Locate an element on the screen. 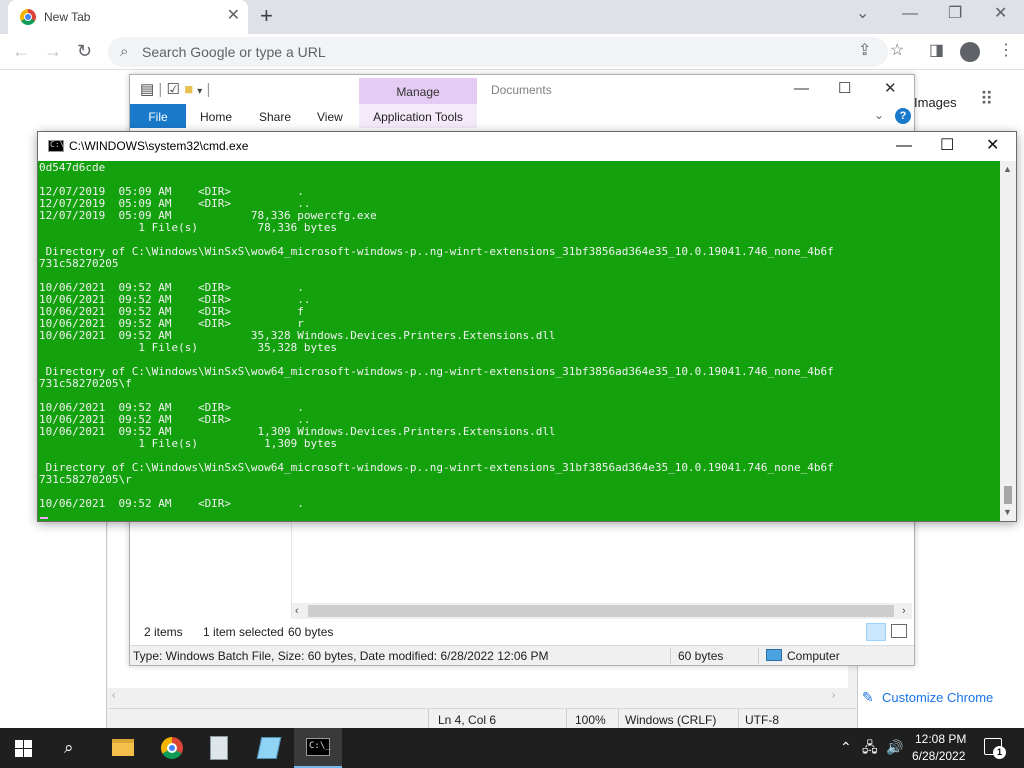  explorer-horizontal-scrollbar: ‹ › is located at coordinates (602, 611).